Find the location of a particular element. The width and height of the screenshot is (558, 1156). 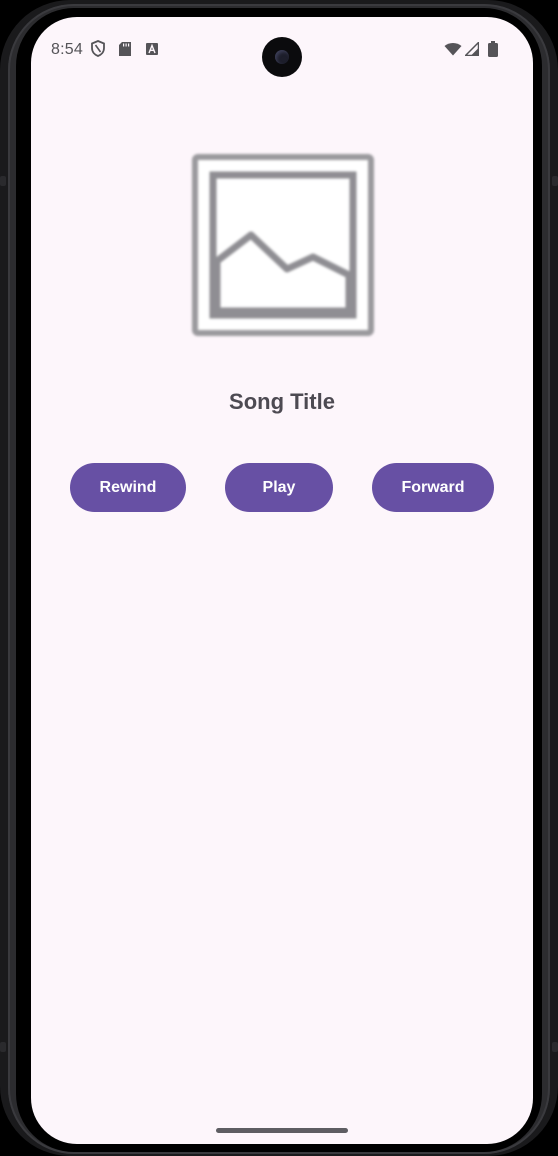

status-bar: 8:54 is located at coordinates (282, 48).